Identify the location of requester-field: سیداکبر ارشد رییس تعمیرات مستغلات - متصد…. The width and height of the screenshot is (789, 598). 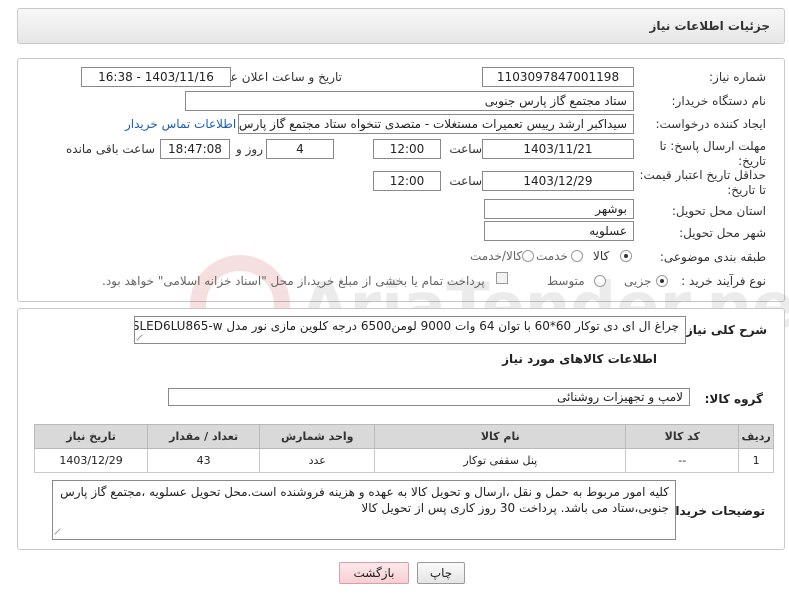
(436, 124).